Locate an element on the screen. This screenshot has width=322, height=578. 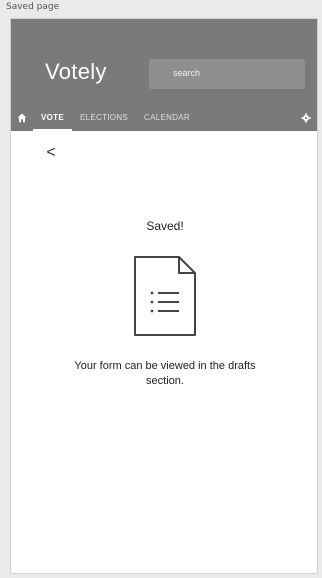
back-arrow-icon: < is located at coordinates (51, 152).